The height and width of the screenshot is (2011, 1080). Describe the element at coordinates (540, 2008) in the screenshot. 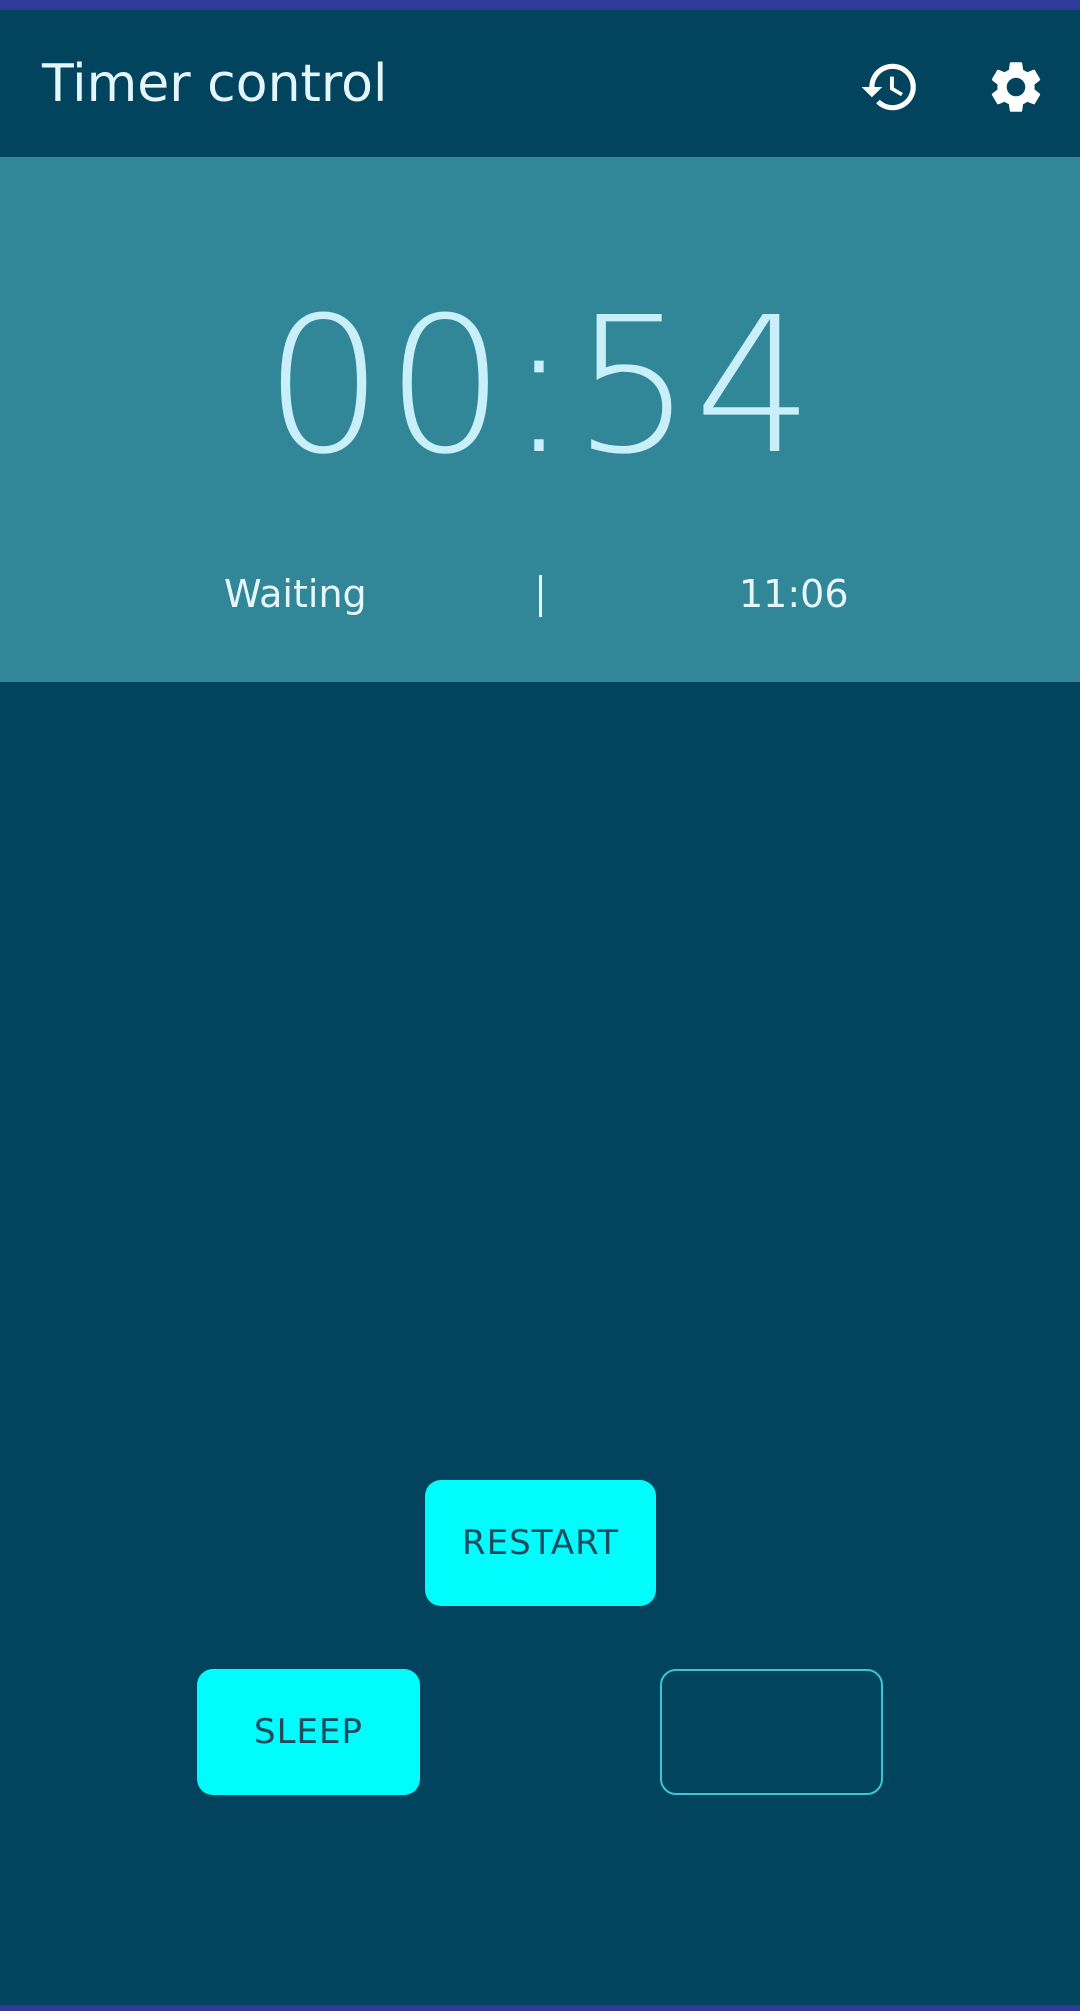

I see `navigation-strip` at that location.